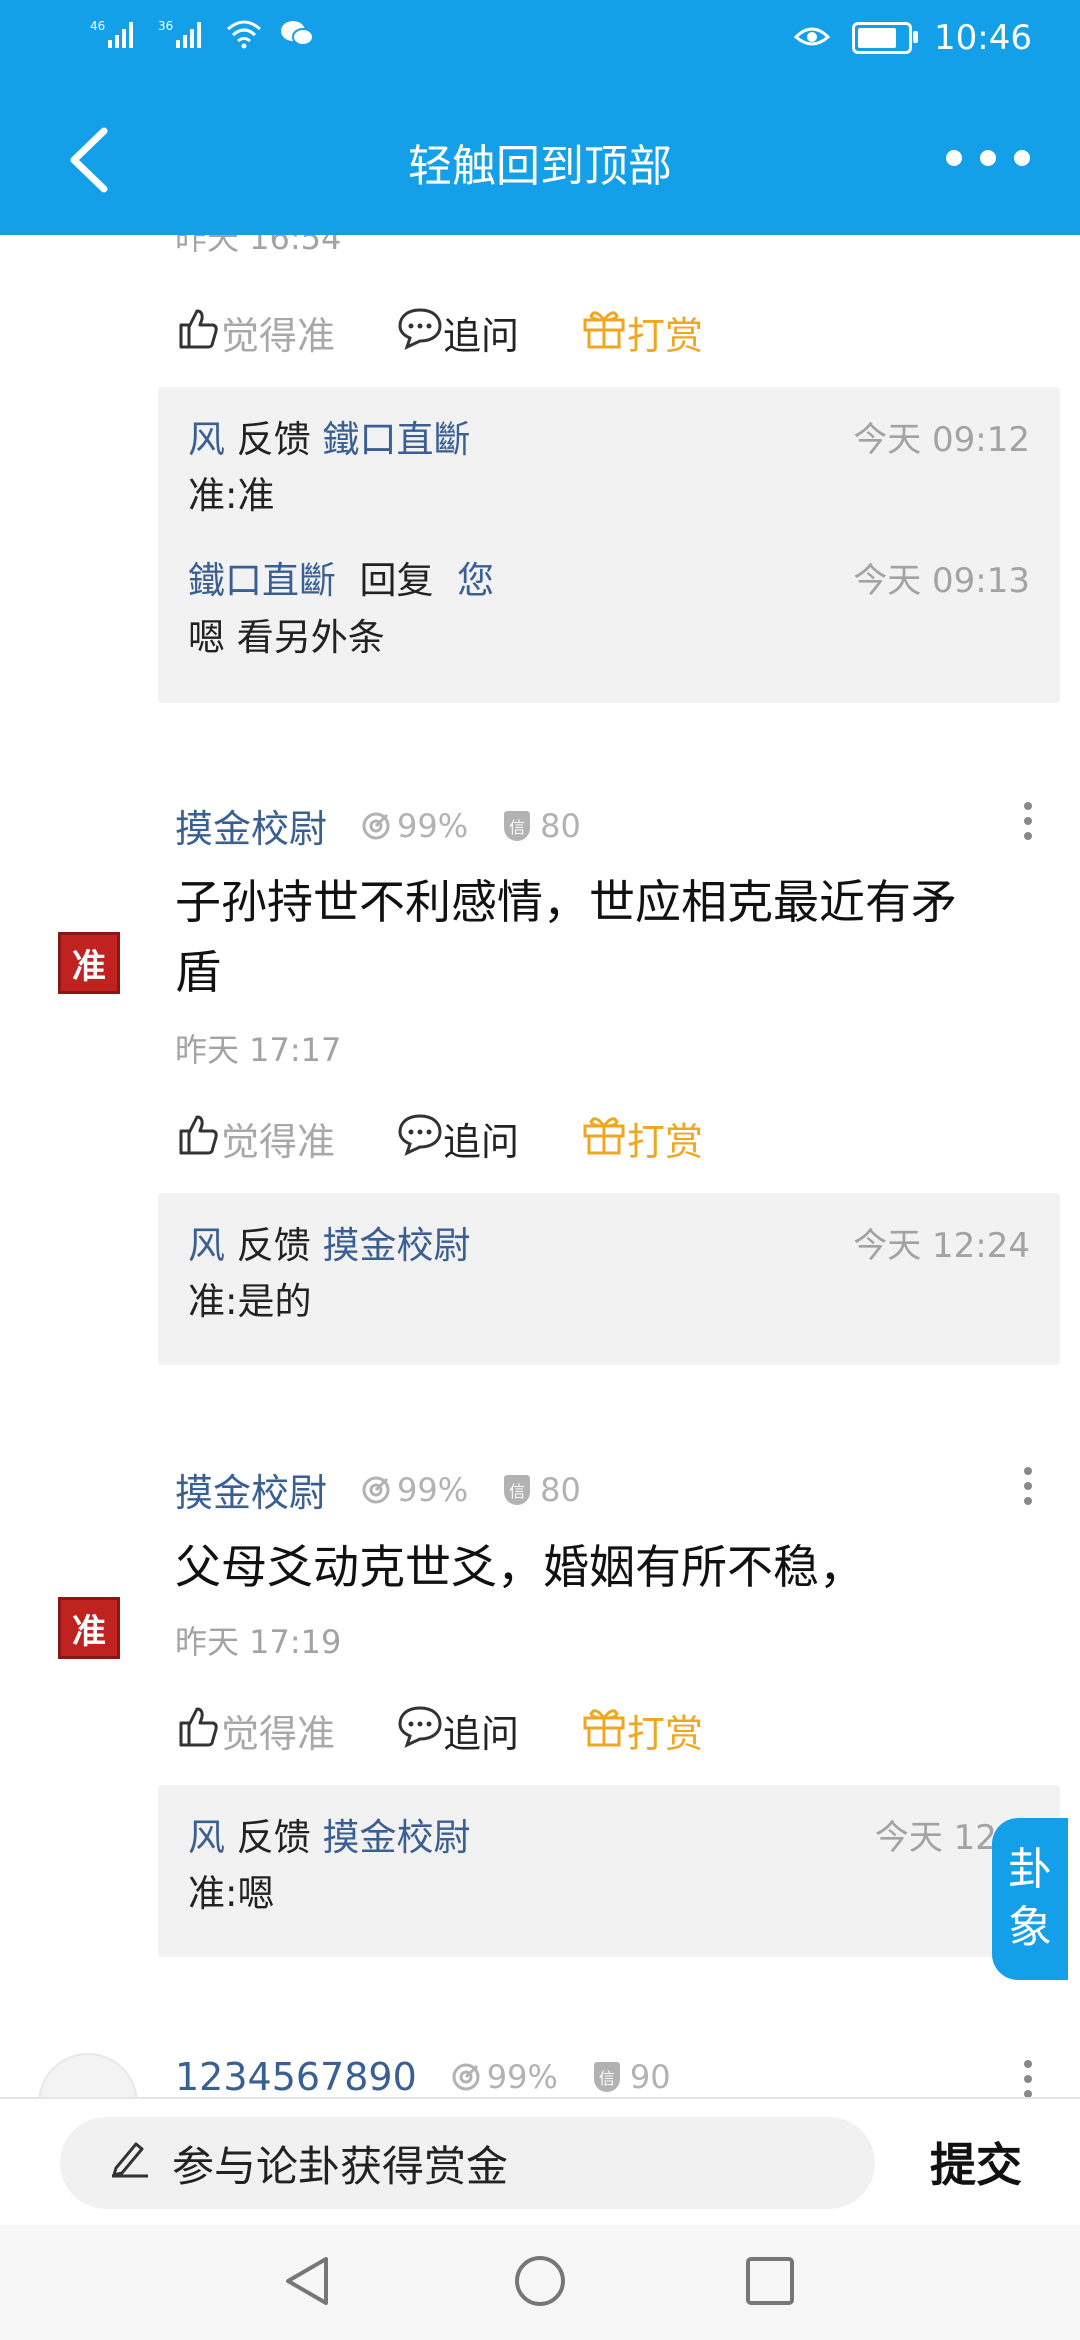 The height and width of the screenshot is (2340, 1080). What do you see at coordinates (396, 580) in the screenshot?
I see `reply-verb: 回复` at bounding box center [396, 580].